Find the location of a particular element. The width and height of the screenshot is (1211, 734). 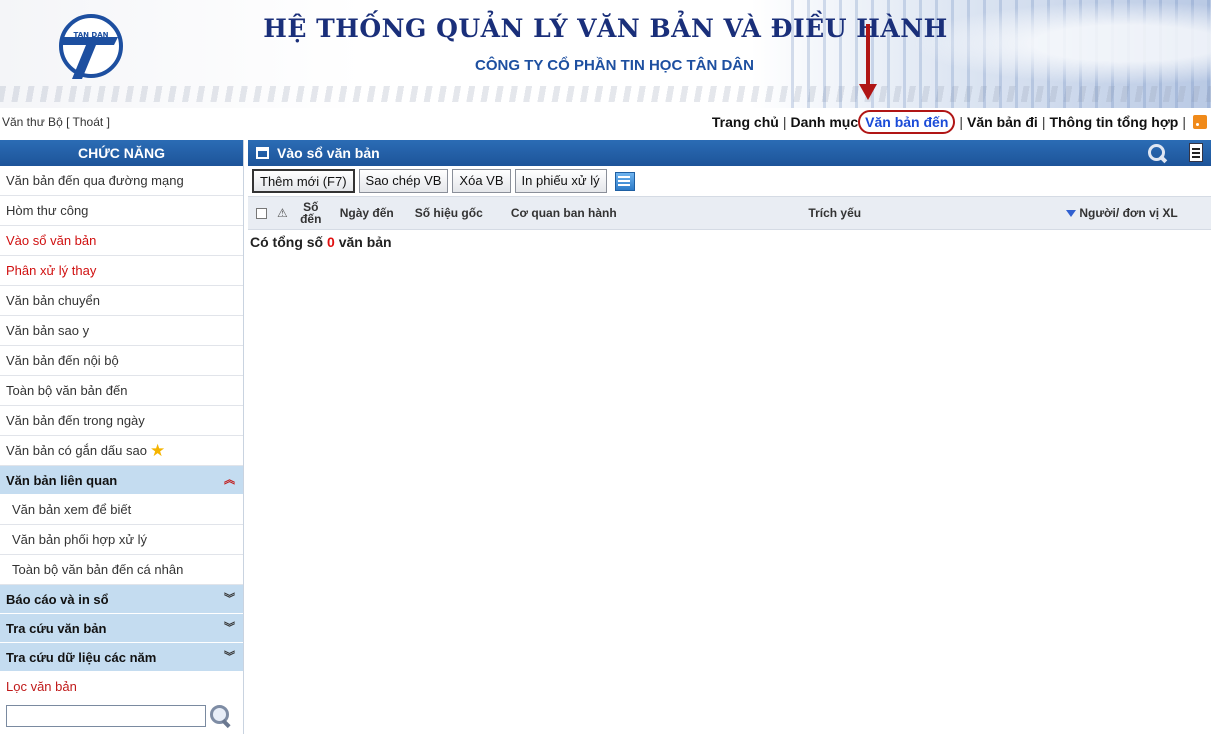

column-number: Số đến is located at coordinates (311, 213).